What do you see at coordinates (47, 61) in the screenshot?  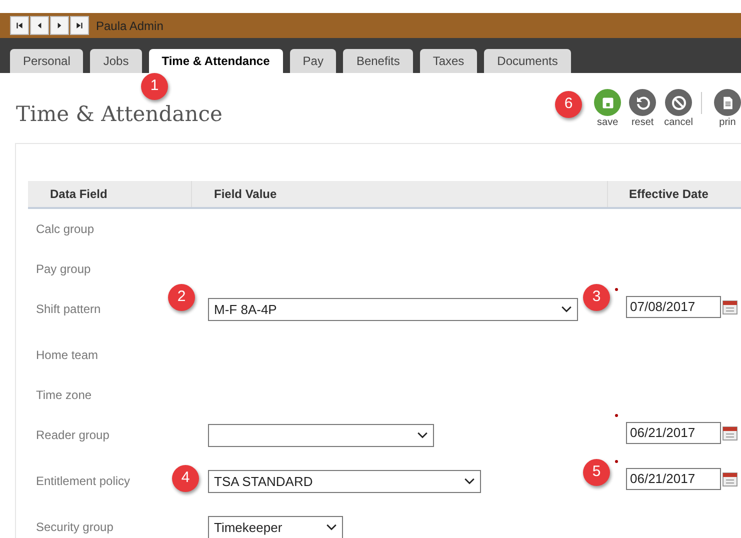 I see `tab: Personal` at bounding box center [47, 61].